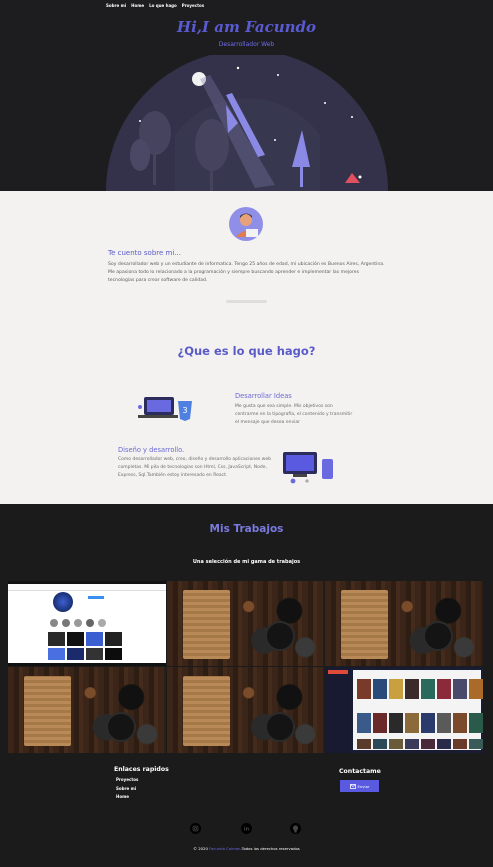  What do you see at coordinates (137, 5) in the screenshot?
I see `nav-link-home: Home` at bounding box center [137, 5].